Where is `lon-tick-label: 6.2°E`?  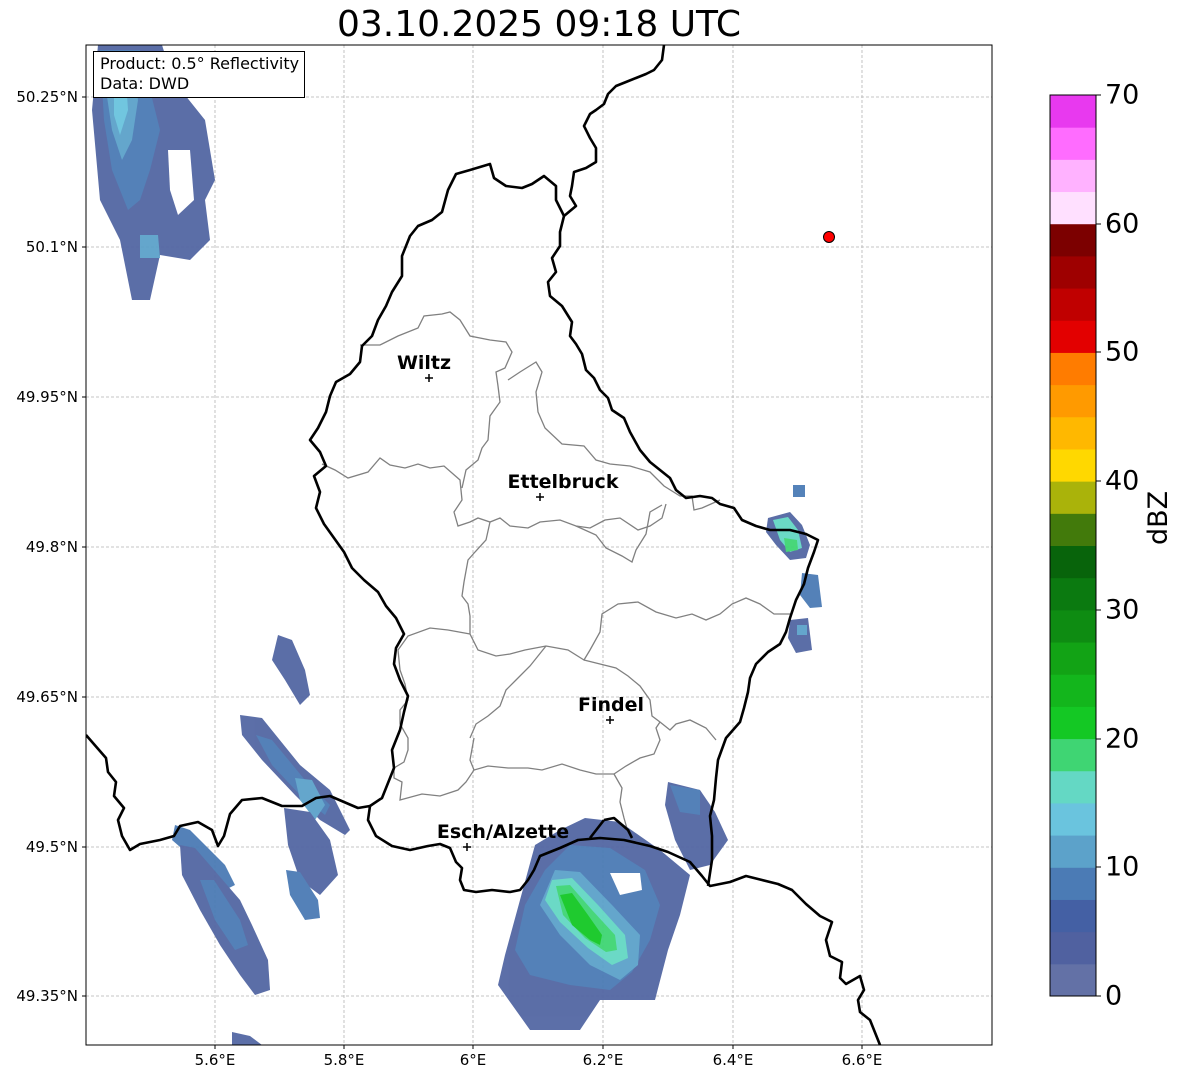
lon-tick-label: 6.2°E is located at coordinates (603, 1060).